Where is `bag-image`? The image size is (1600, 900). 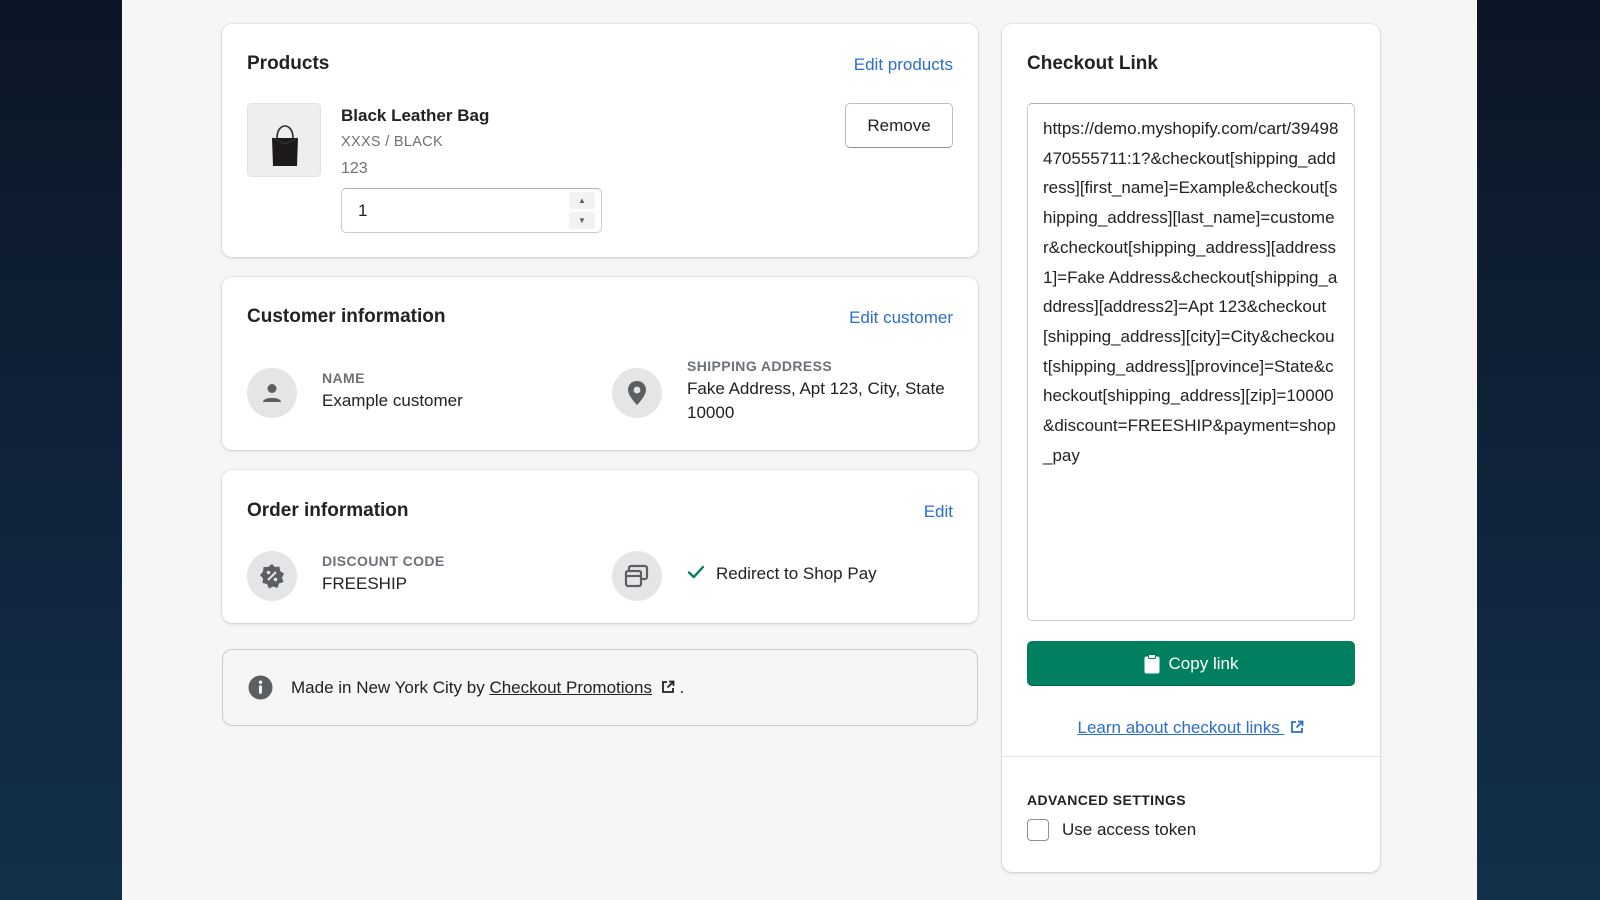 bag-image is located at coordinates (284, 140).